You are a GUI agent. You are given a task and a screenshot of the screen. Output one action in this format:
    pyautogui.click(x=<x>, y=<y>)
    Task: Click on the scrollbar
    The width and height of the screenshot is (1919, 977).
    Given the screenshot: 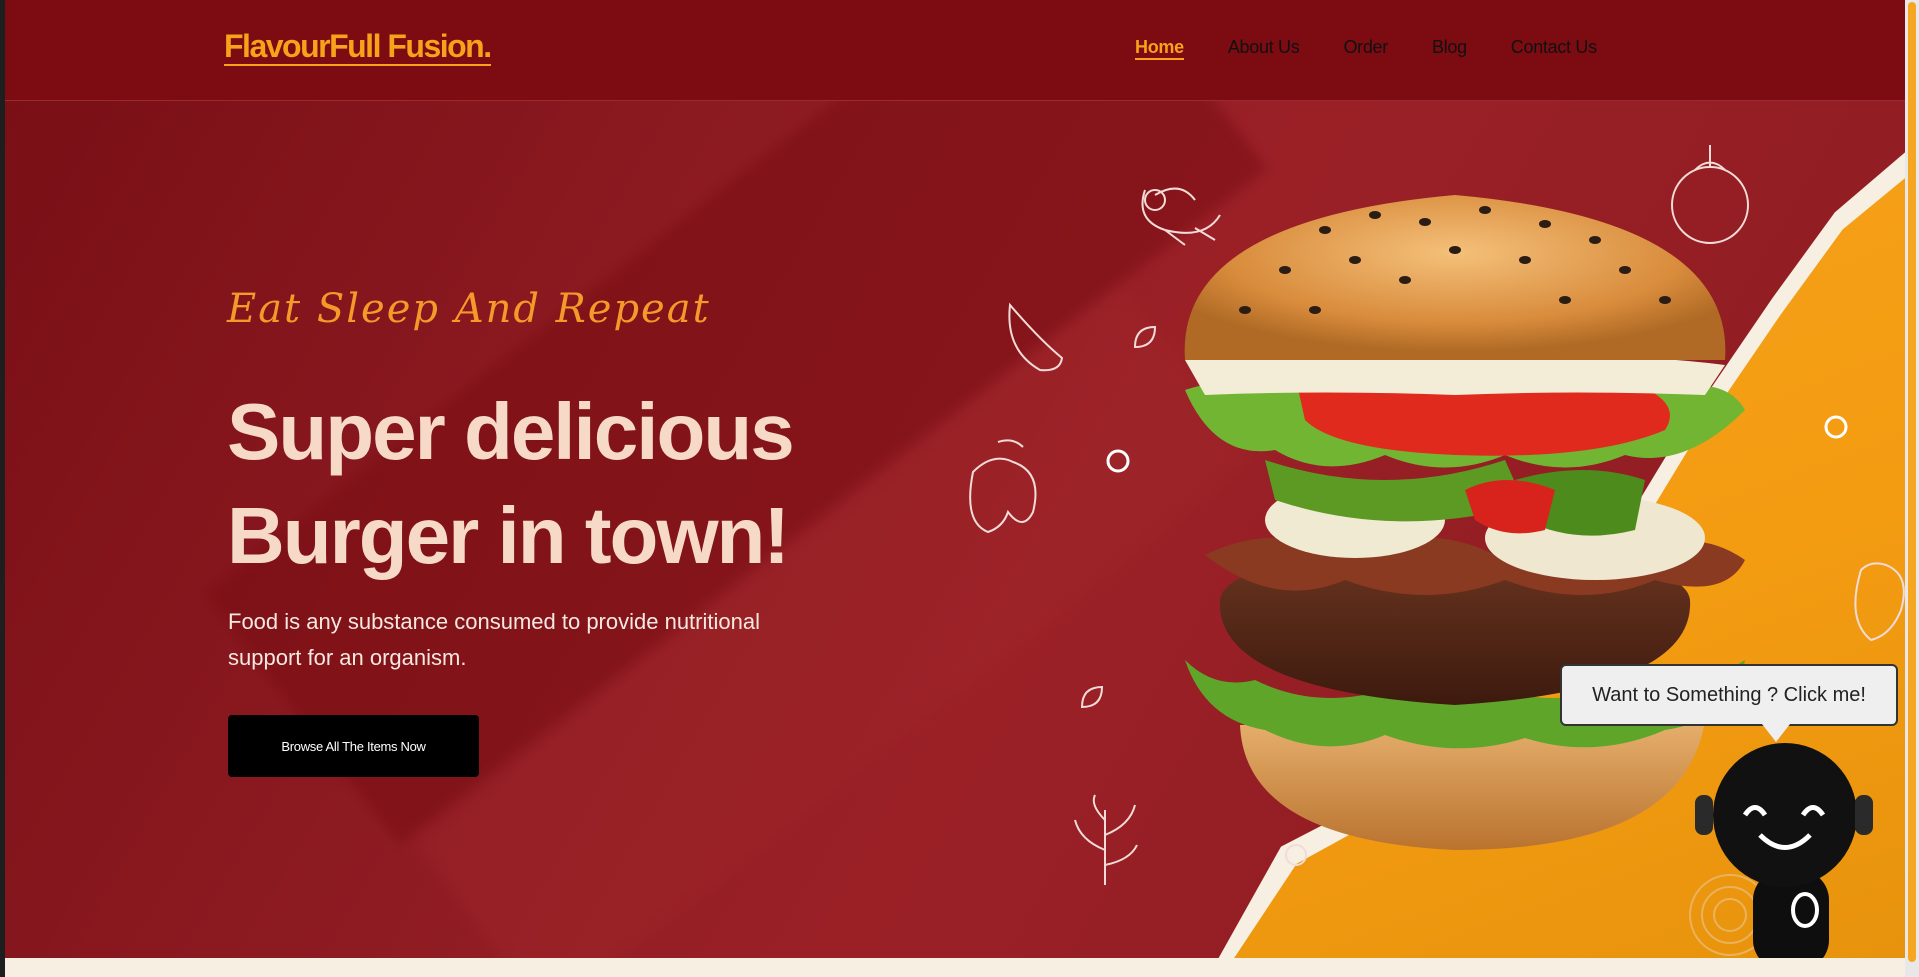 What is the action you would take?
    pyautogui.click(x=1912, y=488)
    